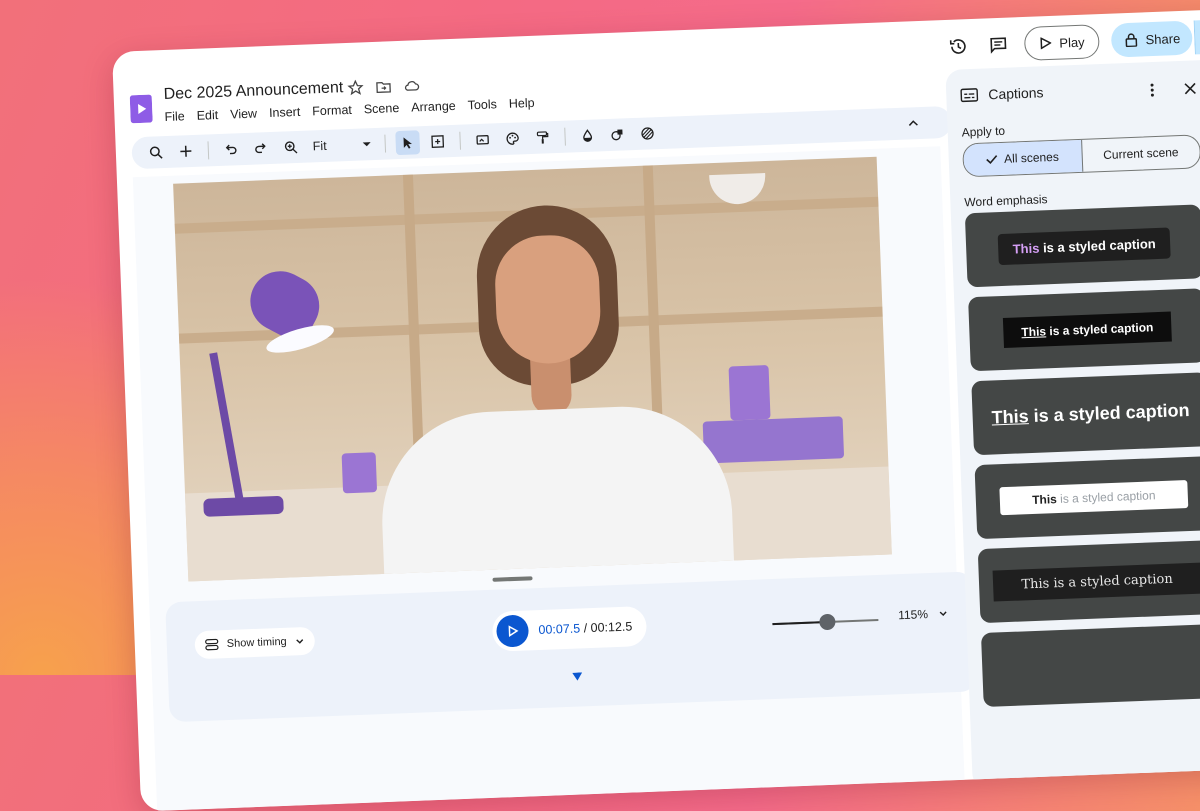 The height and width of the screenshot is (811, 1200). Describe the element at coordinates (512, 631) in the screenshot. I see `play-pause-button` at that location.